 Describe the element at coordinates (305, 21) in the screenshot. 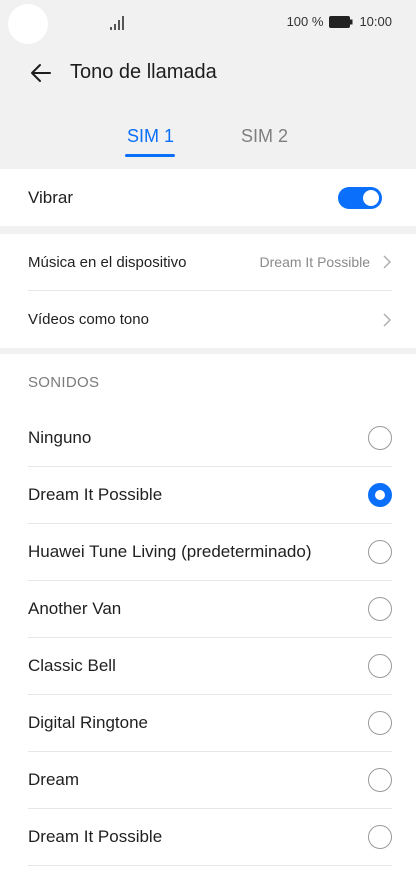

I see `battery-percentage: 100 %` at that location.